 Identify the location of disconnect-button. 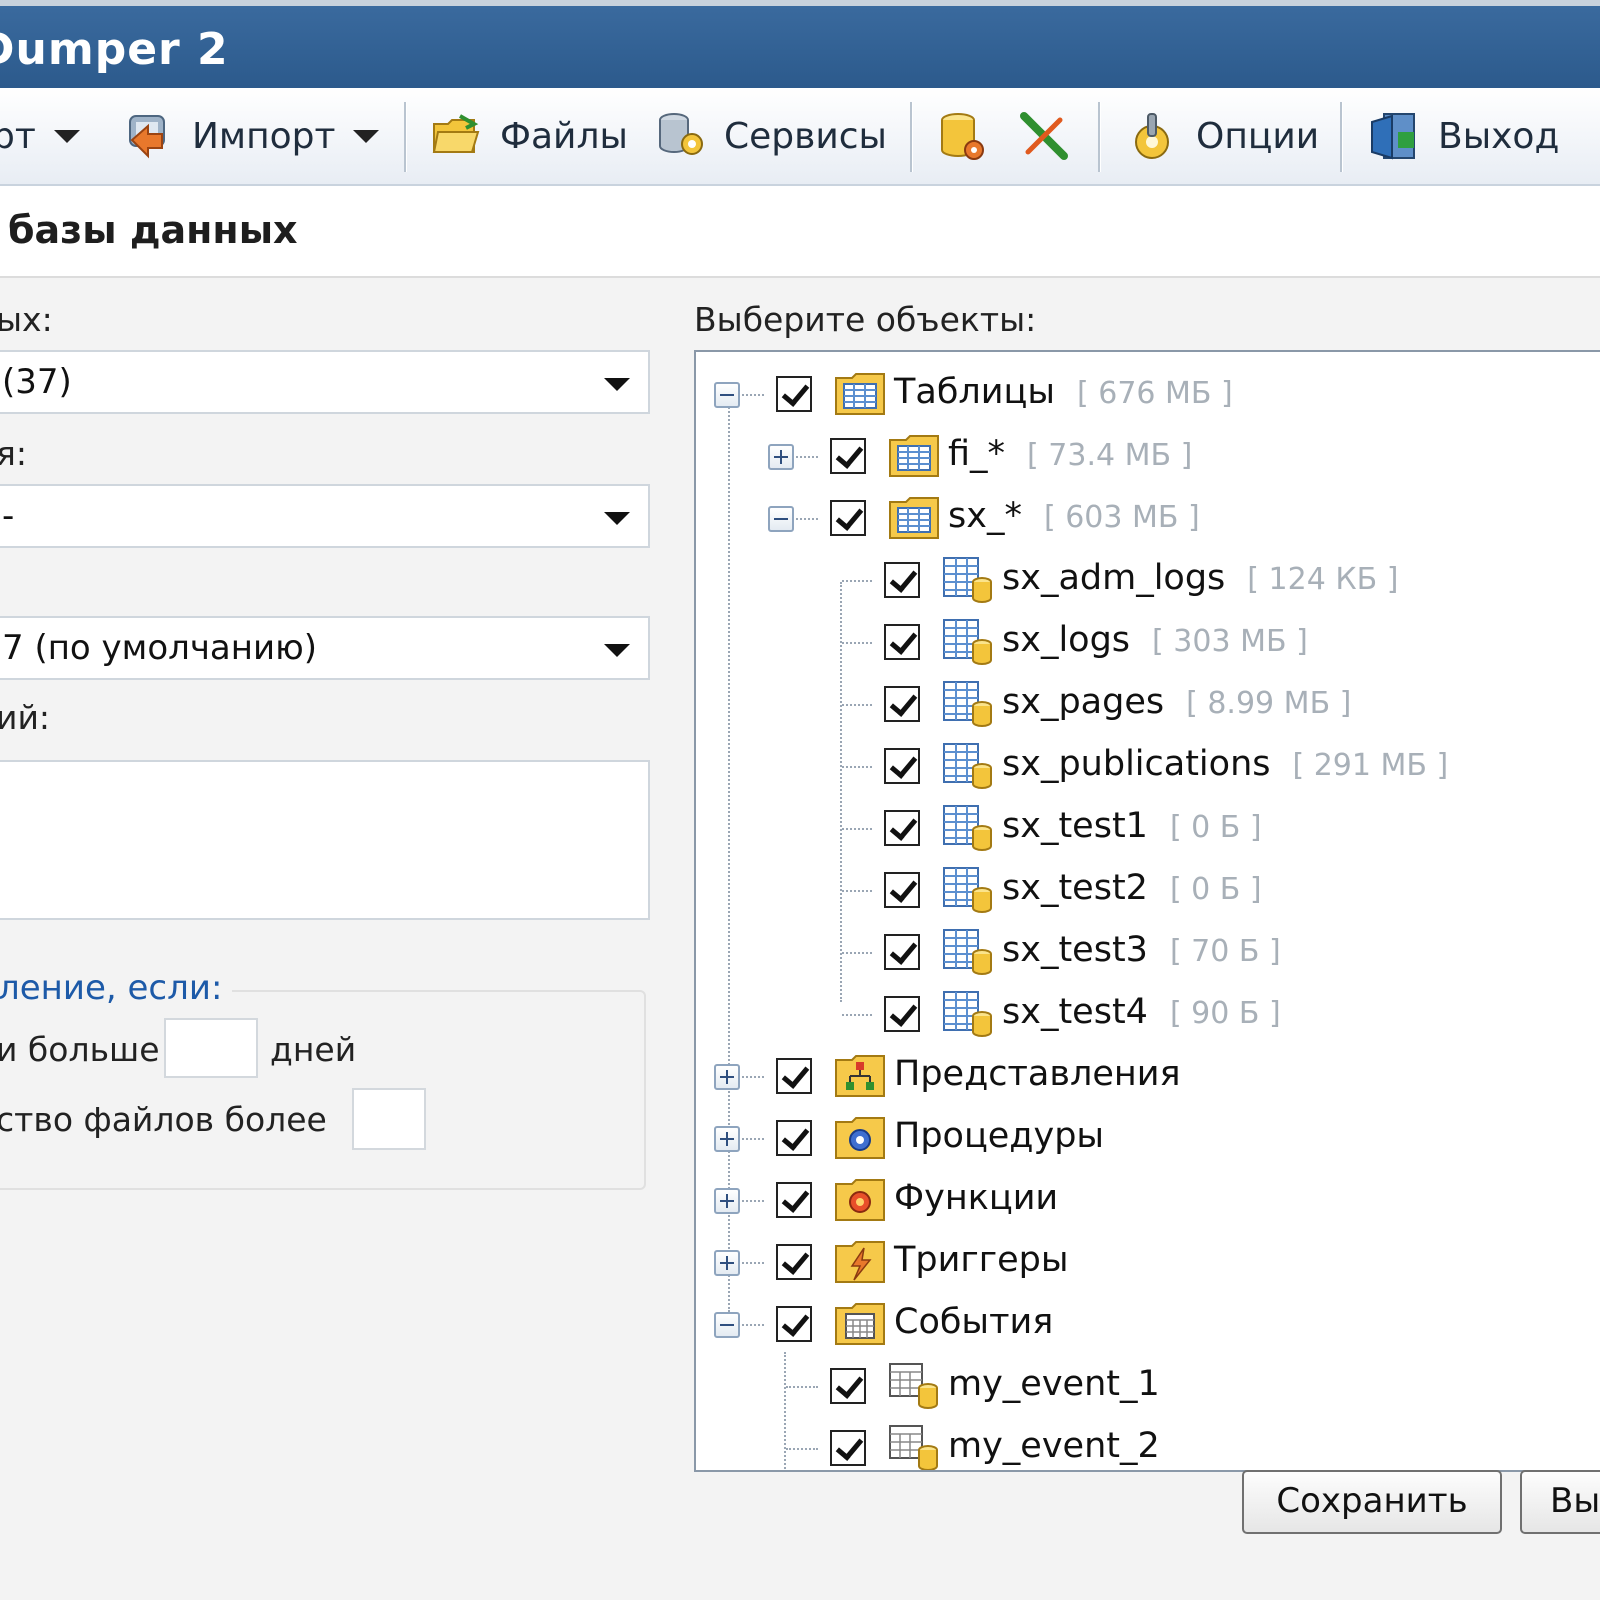
(1053, 136).